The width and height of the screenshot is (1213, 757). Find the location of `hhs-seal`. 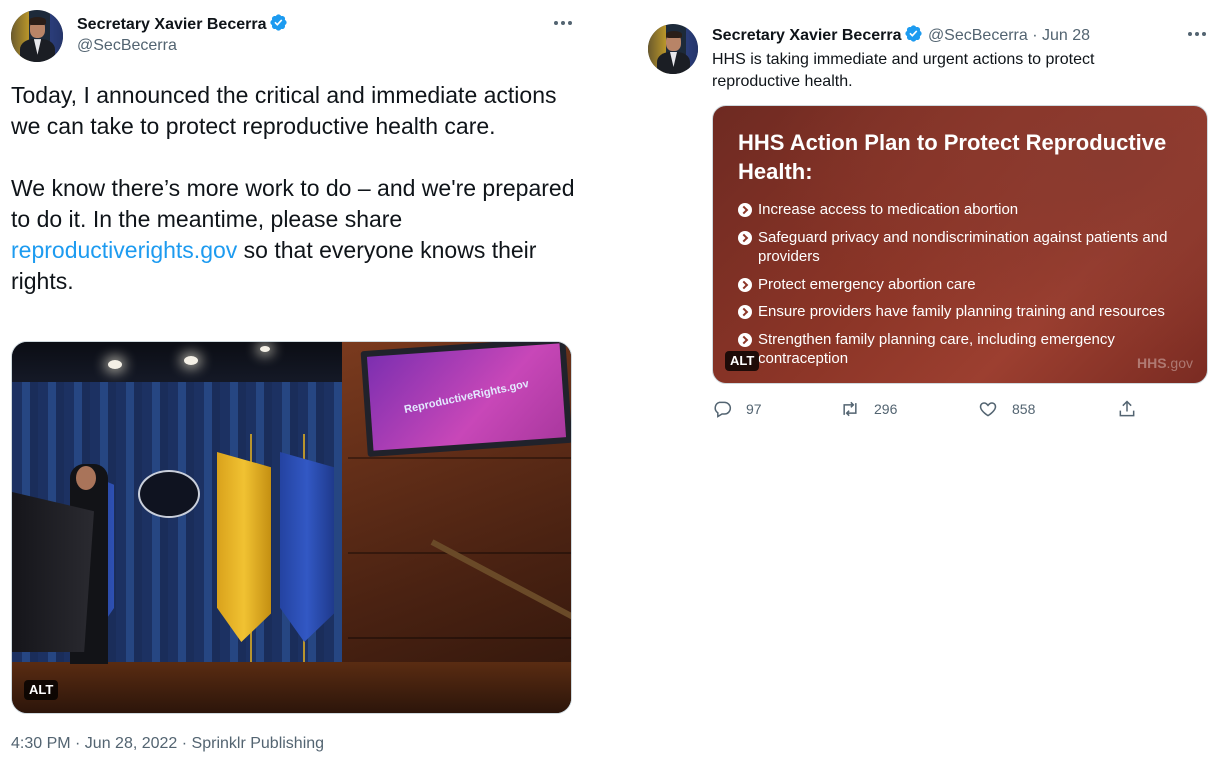

hhs-seal is located at coordinates (169, 494).